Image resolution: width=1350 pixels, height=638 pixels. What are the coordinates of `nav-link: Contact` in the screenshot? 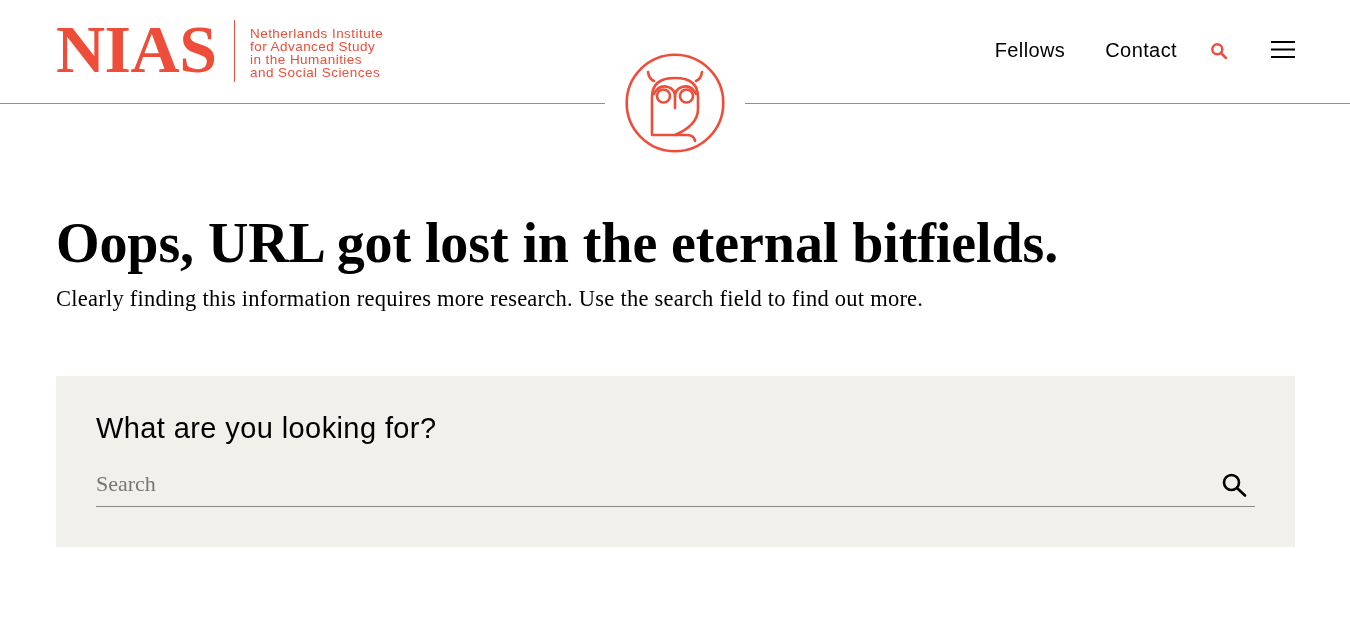 It's located at (1141, 50).